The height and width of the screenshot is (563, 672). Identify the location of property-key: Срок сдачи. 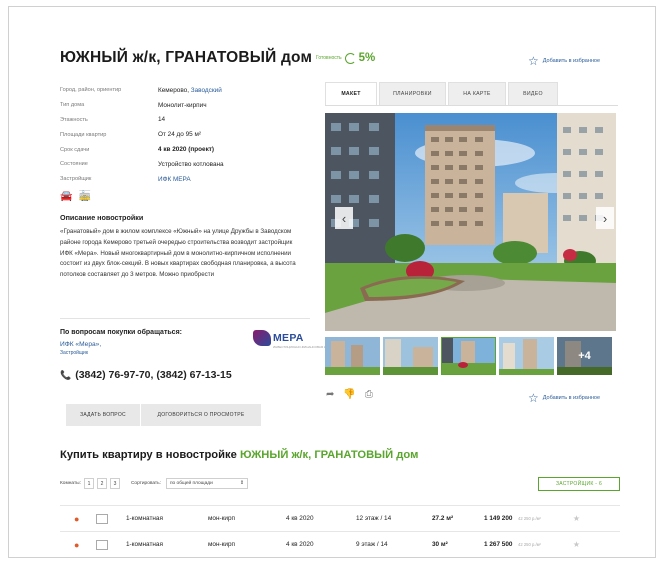
(75, 149).